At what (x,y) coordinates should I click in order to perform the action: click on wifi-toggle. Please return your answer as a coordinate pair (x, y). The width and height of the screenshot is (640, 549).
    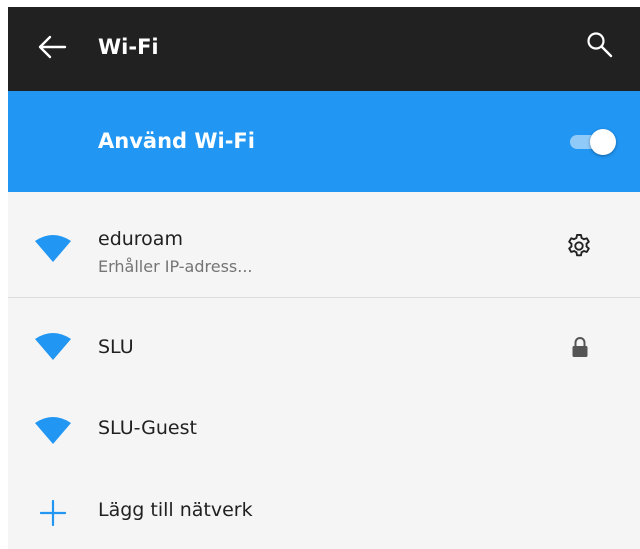
    Looking at the image, I should click on (593, 142).